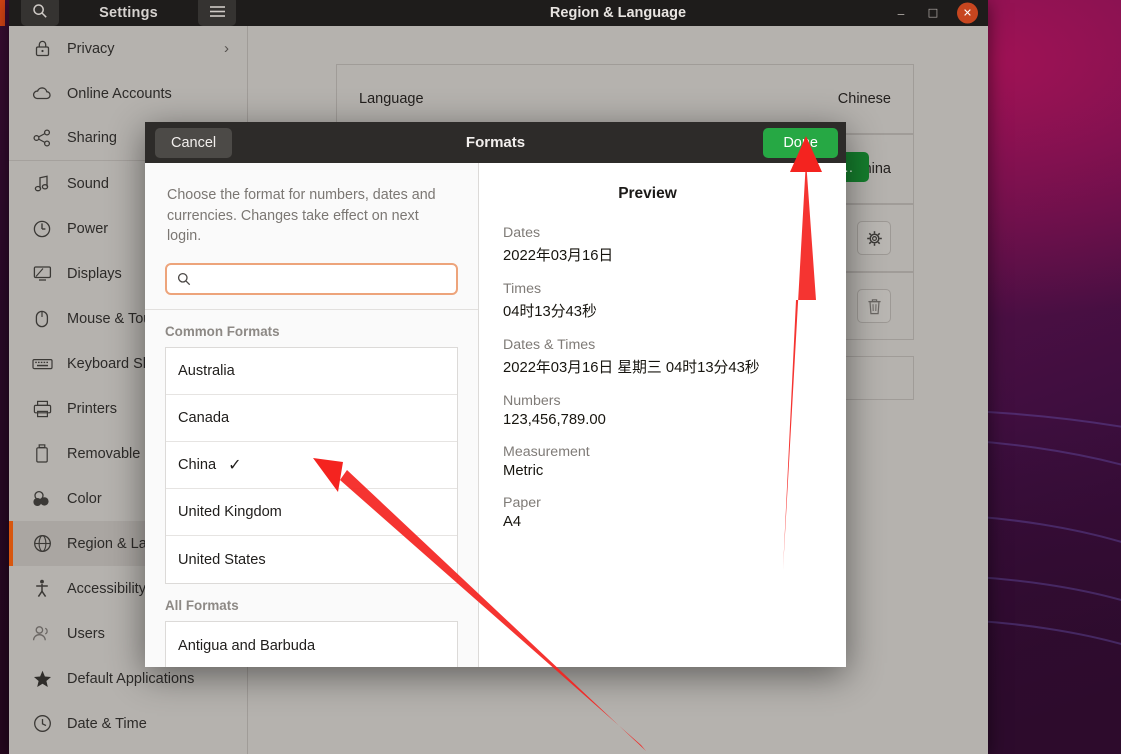 The image size is (1121, 754). I want to click on check-icon: ✓, so click(235, 466).